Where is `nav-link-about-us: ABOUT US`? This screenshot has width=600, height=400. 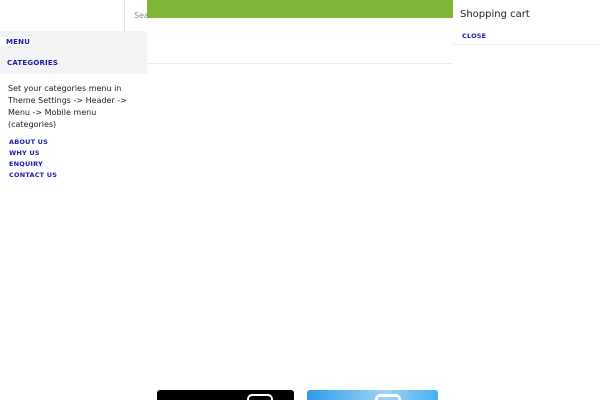 nav-link-about-us: ABOUT US is located at coordinates (33, 142).